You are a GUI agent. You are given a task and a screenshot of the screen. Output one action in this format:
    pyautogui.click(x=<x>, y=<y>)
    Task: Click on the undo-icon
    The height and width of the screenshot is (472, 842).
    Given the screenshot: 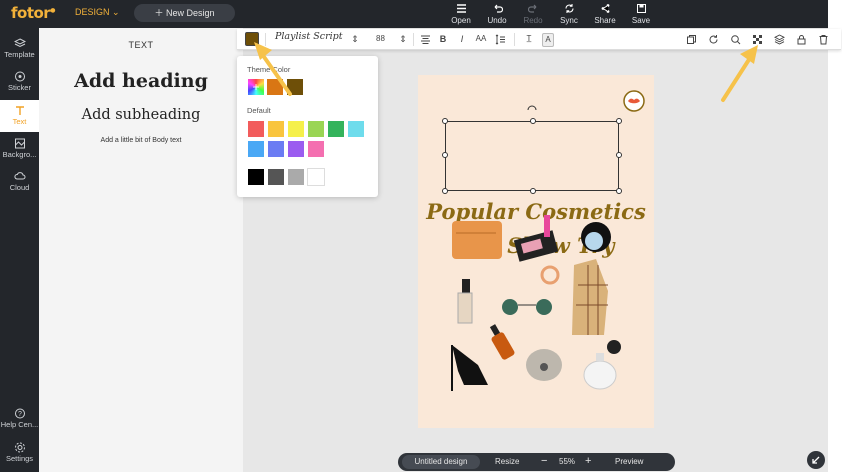 What is the action you would take?
    pyautogui.click(x=498, y=8)
    